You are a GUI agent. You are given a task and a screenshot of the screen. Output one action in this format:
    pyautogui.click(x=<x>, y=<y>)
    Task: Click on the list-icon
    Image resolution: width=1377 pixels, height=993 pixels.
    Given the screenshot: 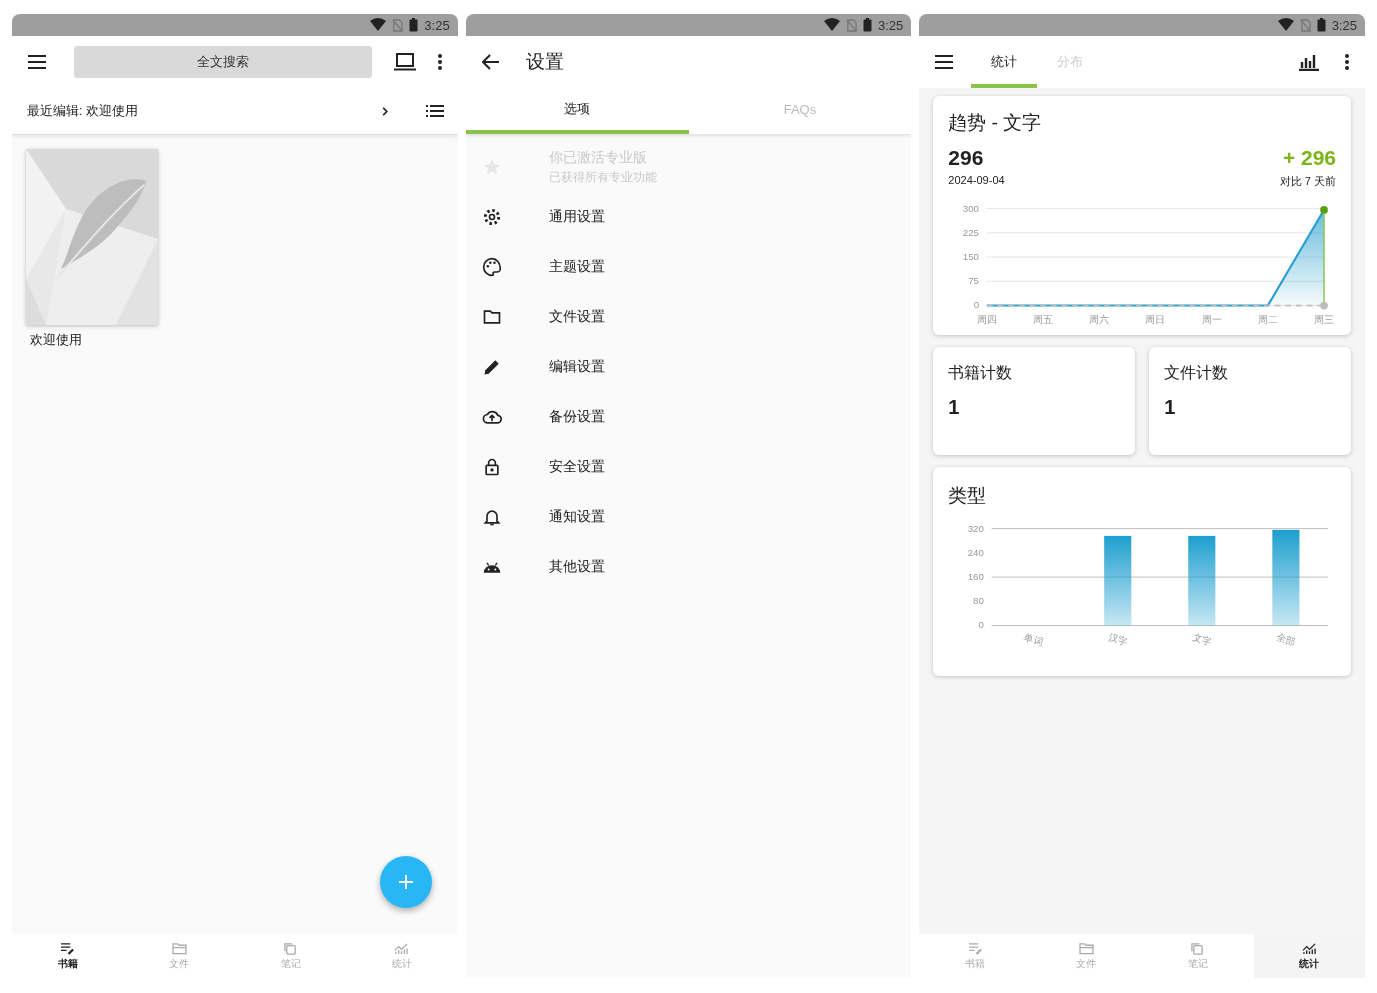 What is the action you would take?
    pyautogui.click(x=434, y=111)
    